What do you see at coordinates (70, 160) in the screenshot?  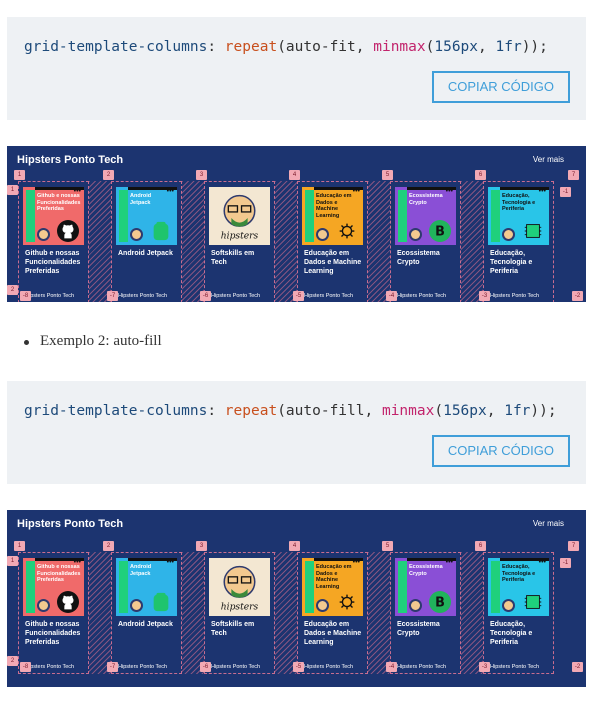 I see `panel-title: Hipsters Ponto Tech` at bounding box center [70, 160].